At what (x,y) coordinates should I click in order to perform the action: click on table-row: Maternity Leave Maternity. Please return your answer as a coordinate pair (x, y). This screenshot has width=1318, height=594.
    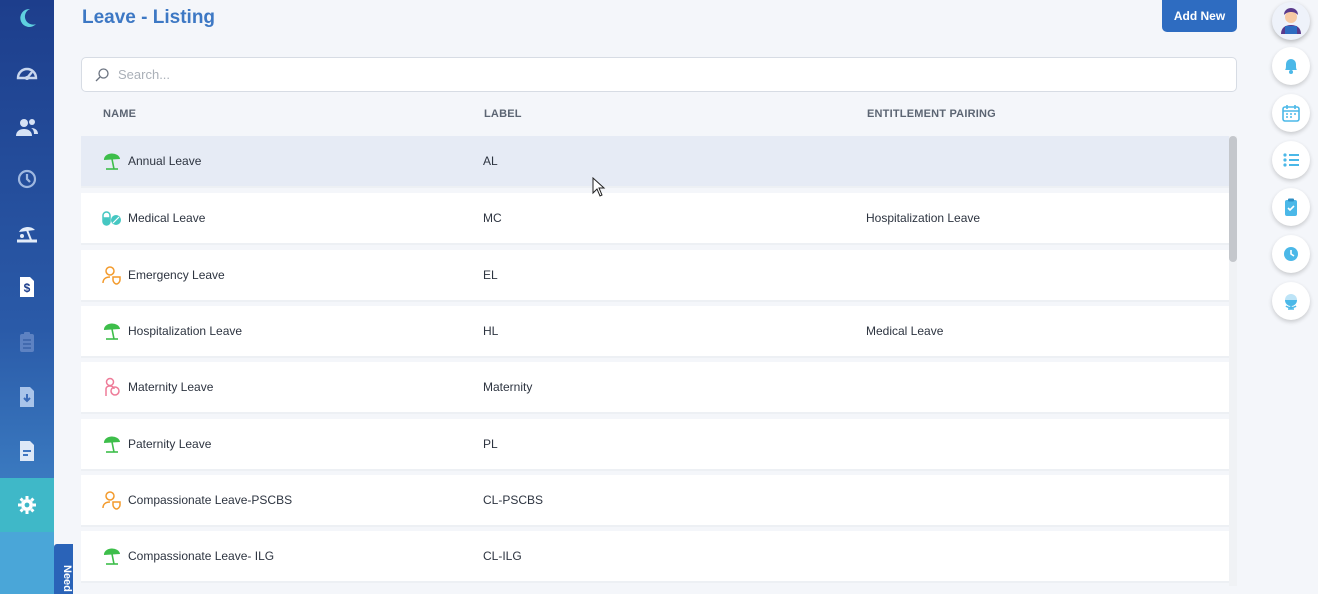
    Looking at the image, I should click on (655, 388).